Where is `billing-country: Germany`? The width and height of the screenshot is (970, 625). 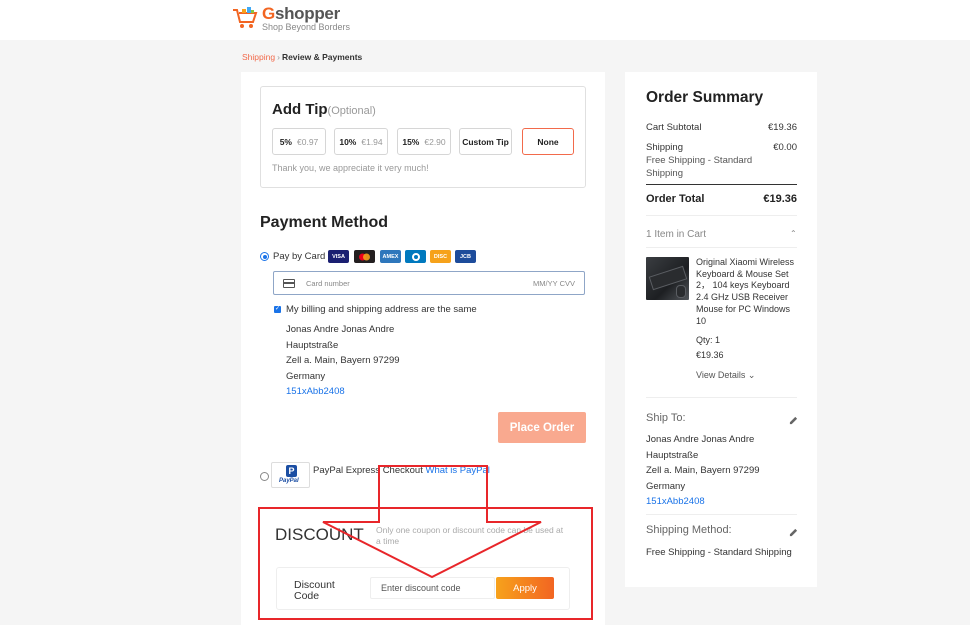 billing-country: Germany is located at coordinates (306, 376).